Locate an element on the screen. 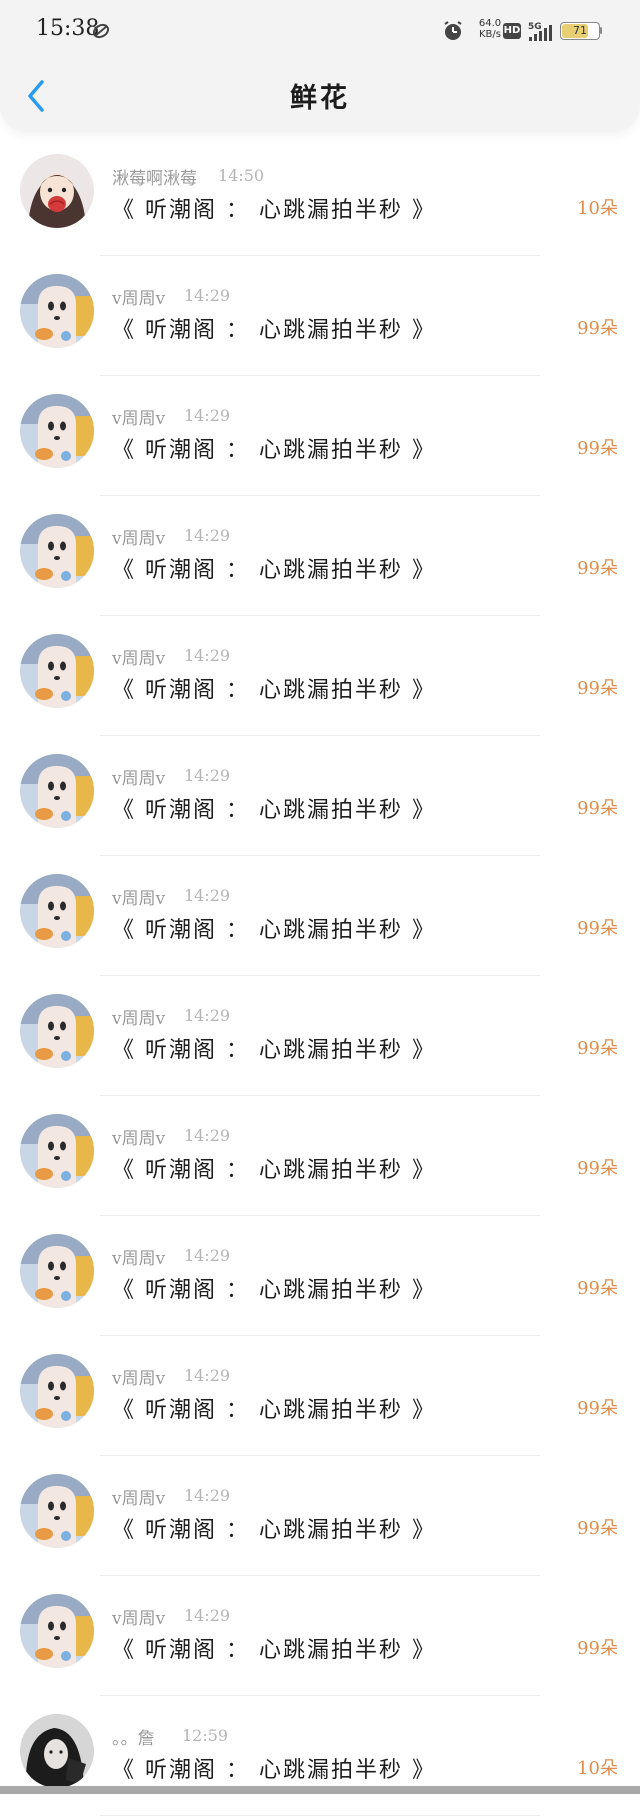  network-label: 5G is located at coordinates (535, 27).